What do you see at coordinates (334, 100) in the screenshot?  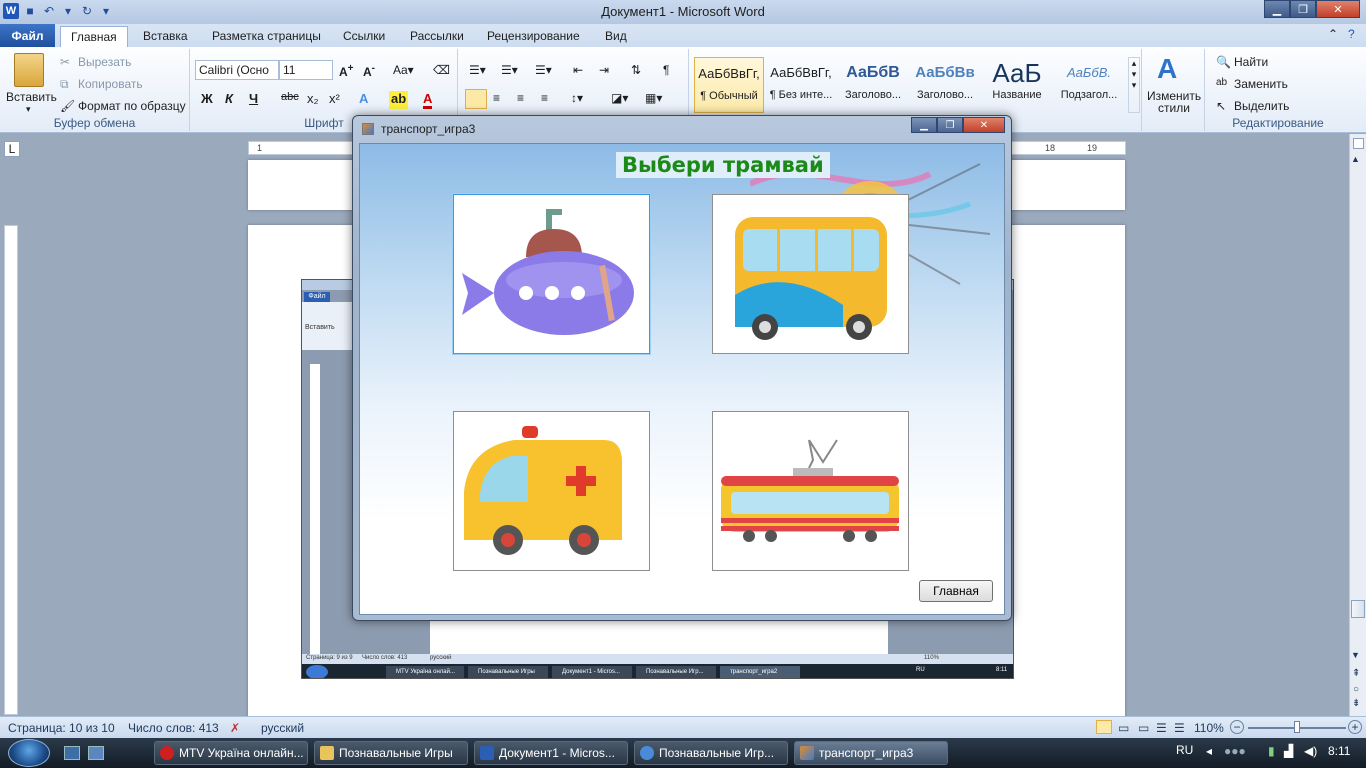 I see `superscript-icon: x²` at bounding box center [334, 100].